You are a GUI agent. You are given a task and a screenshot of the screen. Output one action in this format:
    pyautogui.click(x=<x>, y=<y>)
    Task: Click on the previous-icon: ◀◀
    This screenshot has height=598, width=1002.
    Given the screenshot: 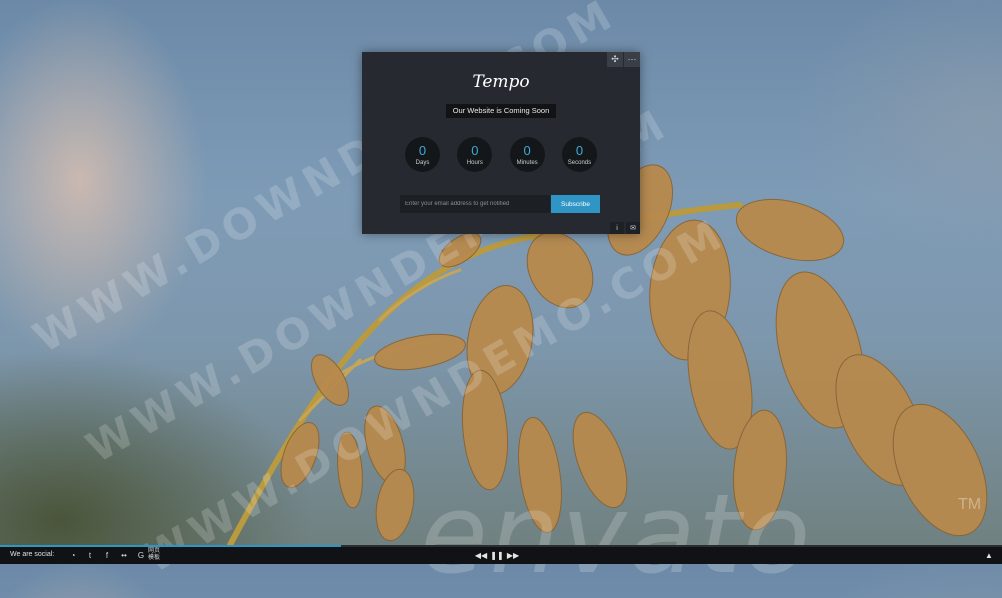 What is the action you would take?
    pyautogui.click(x=481, y=555)
    